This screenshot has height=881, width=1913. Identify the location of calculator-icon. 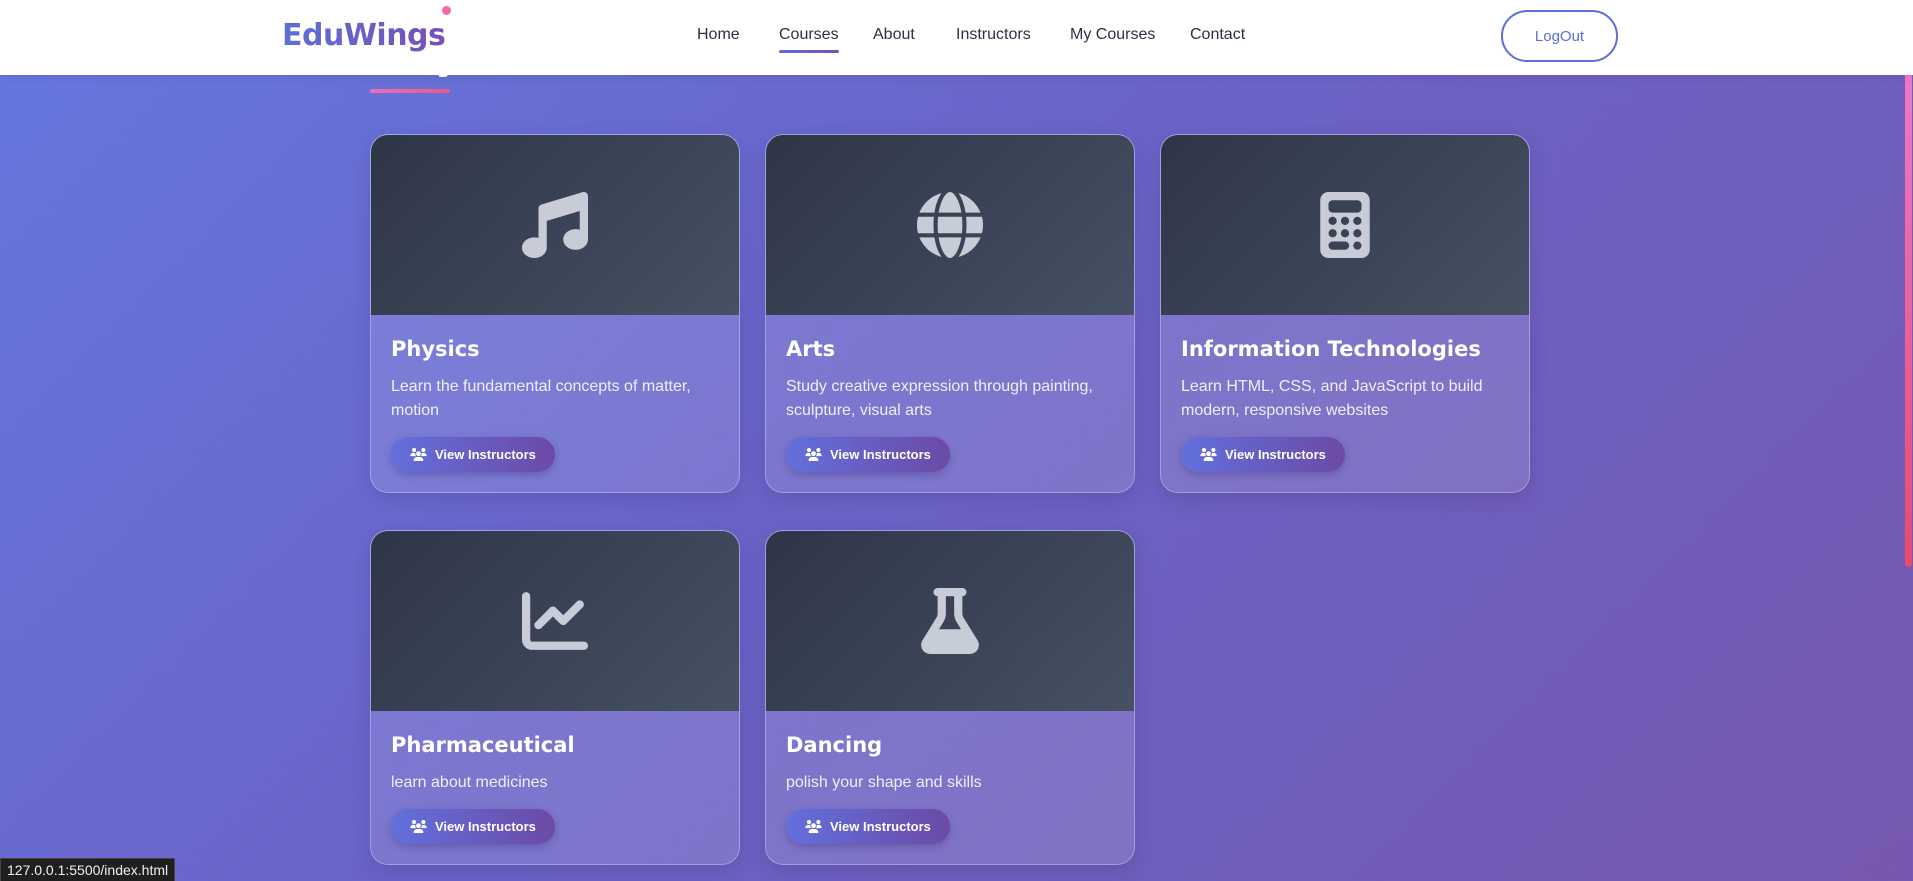
(1345, 225).